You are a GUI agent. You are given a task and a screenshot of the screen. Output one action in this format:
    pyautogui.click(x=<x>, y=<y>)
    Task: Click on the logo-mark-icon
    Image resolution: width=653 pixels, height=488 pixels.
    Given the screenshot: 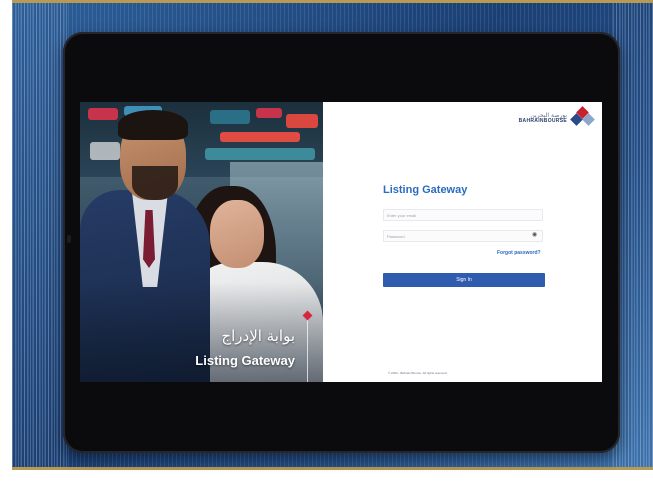 What is the action you would take?
    pyautogui.click(x=582, y=117)
    